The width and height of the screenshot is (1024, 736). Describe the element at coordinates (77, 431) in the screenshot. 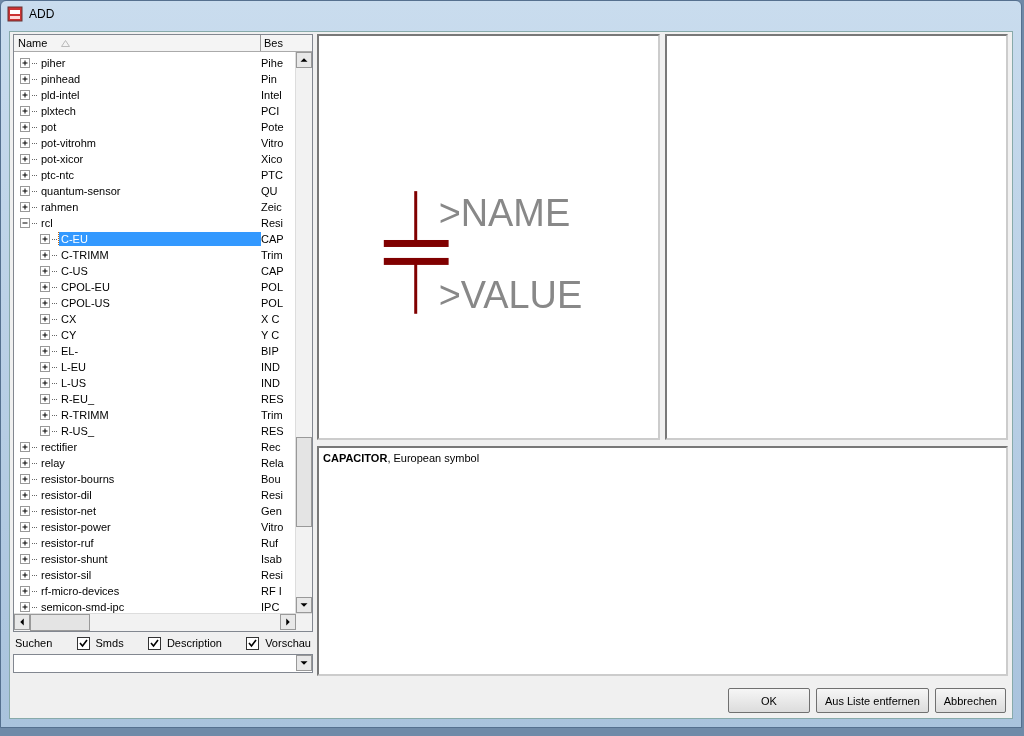

I see `tree-item: R-US_` at that location.